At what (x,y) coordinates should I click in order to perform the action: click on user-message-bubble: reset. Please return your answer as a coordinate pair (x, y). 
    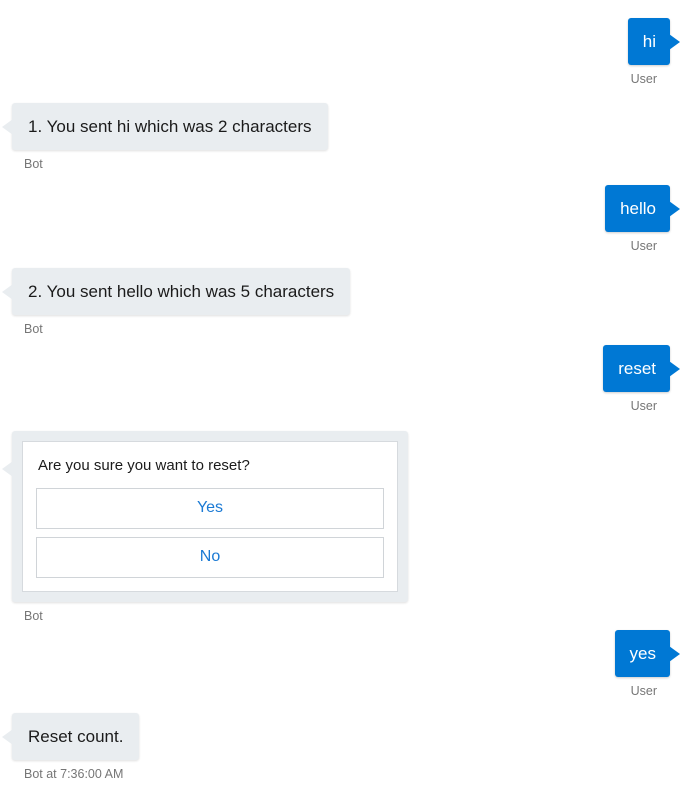
    Looking at the image, I should click on (641, 368).